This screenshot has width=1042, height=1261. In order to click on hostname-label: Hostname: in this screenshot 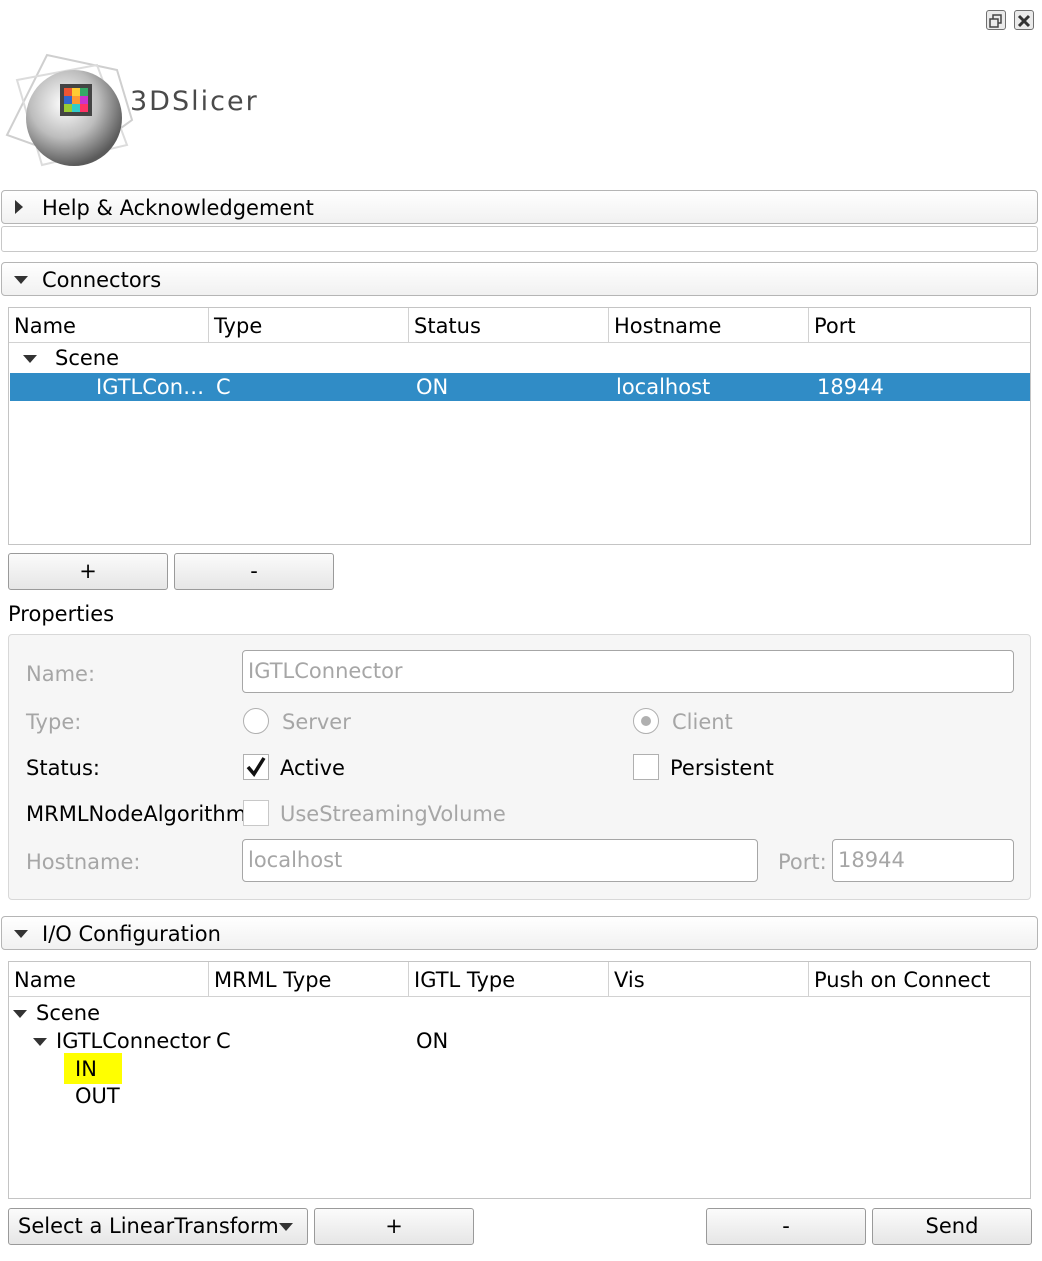, I will do `click(83, 862)`.